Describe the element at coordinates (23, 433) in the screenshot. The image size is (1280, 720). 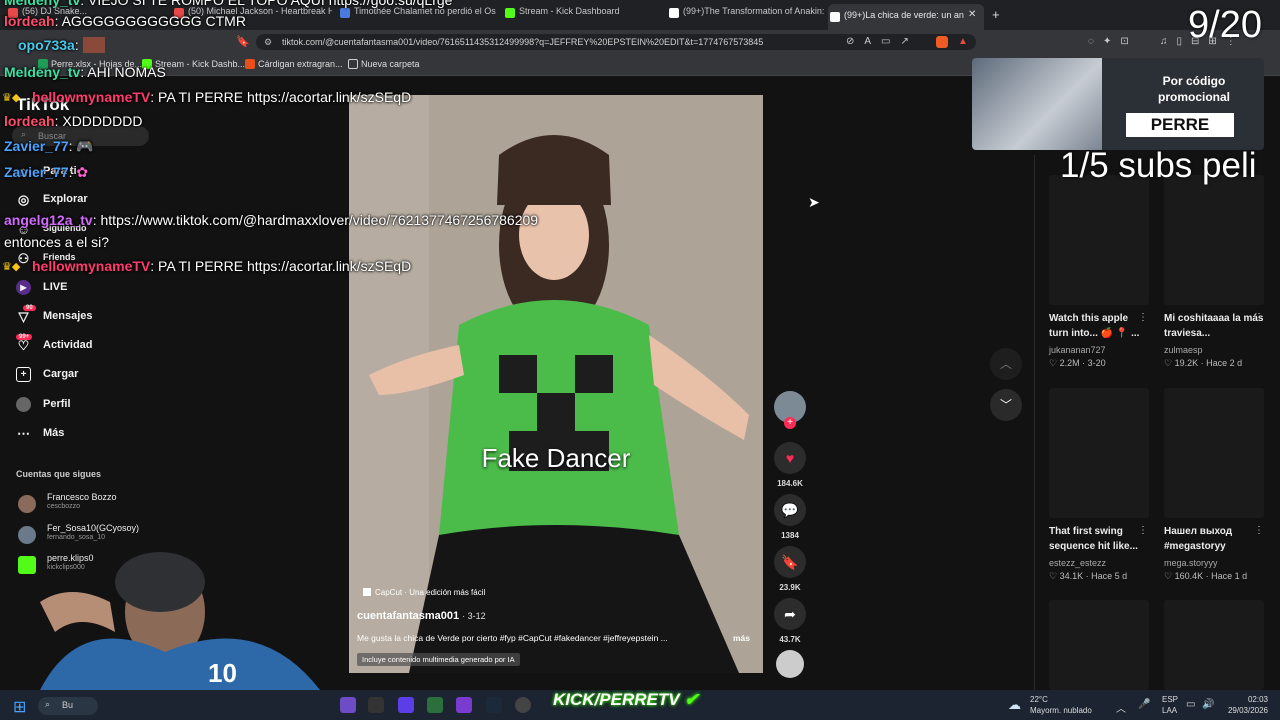
I see `more-icon: ⋯` at that location.